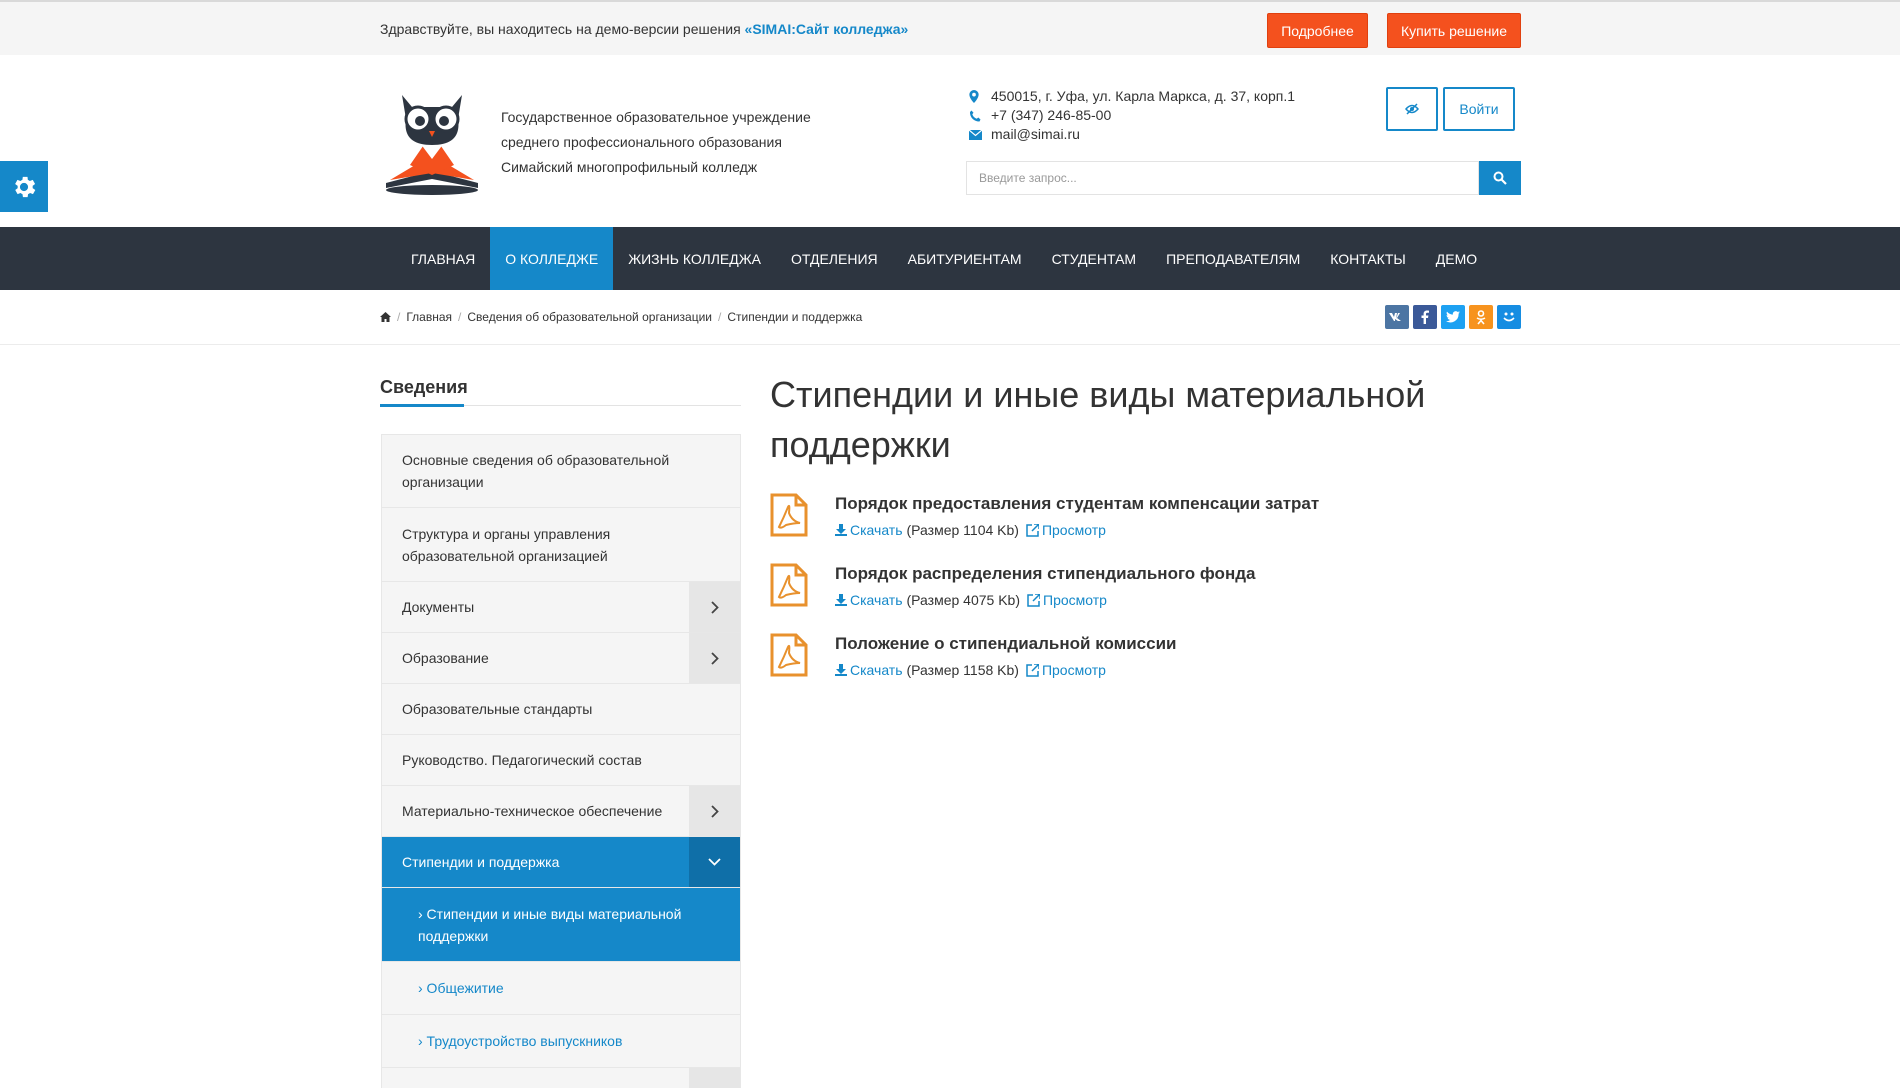  What do you see at coordinates (980, 116) in the screenshot?
I see `phone-icon` at bounding box center [980, 116].